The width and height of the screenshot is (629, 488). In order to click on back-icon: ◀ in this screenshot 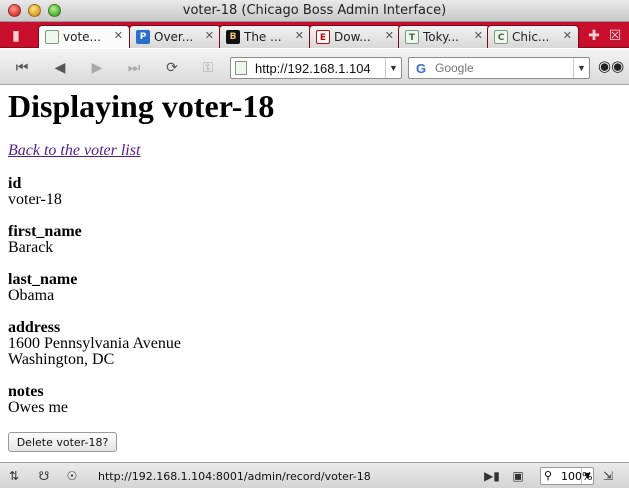, I will do `click(60, 67)`.